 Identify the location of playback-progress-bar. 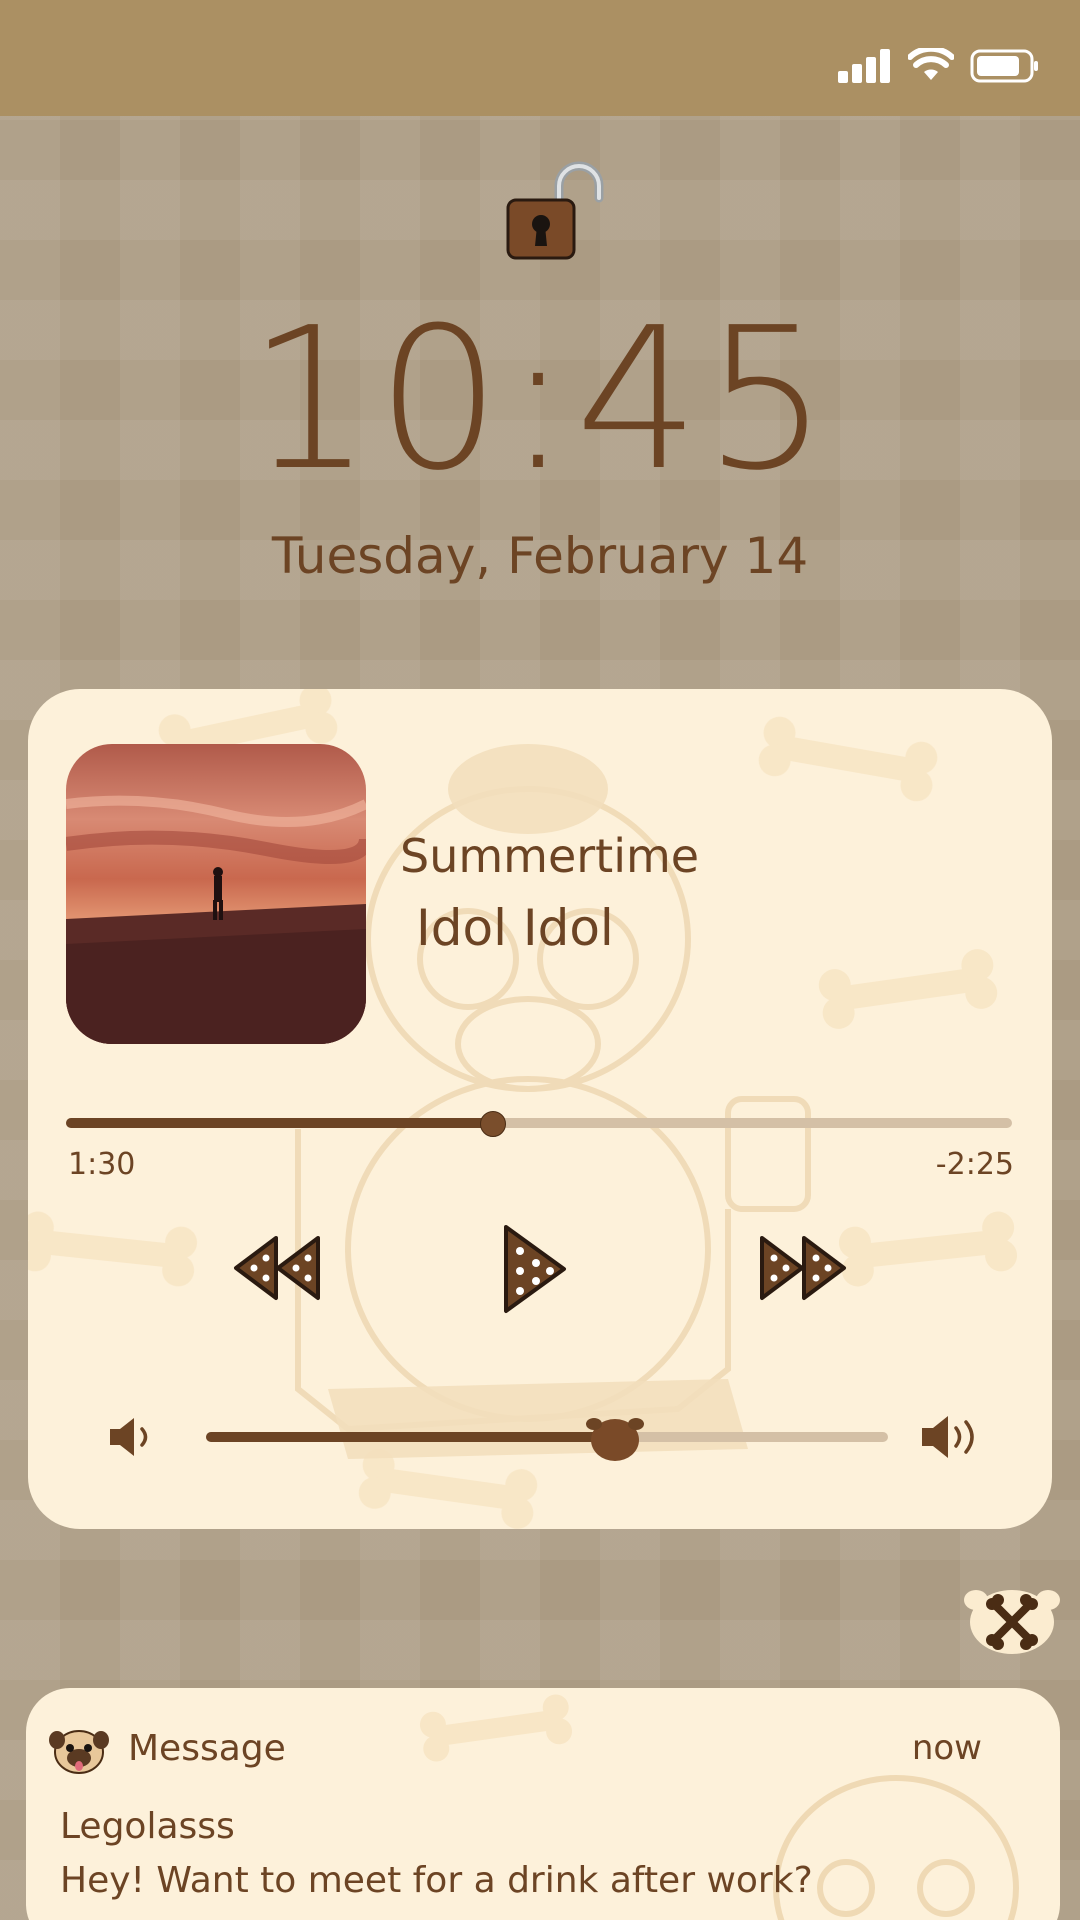
(539, 1124).